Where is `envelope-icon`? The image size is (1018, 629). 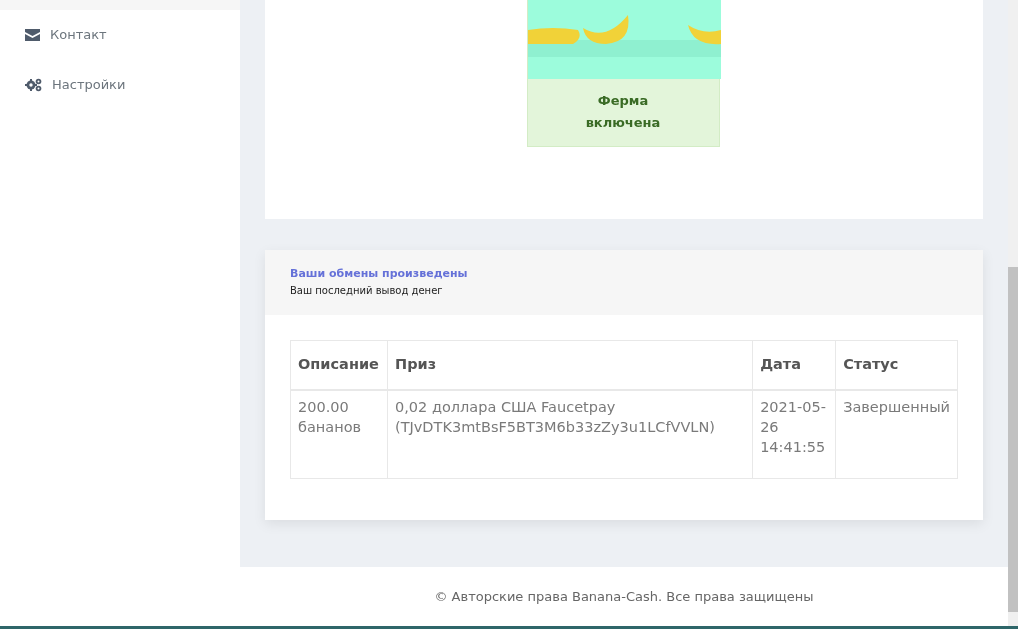 envelope-icon is located at coordinates (32, 35).